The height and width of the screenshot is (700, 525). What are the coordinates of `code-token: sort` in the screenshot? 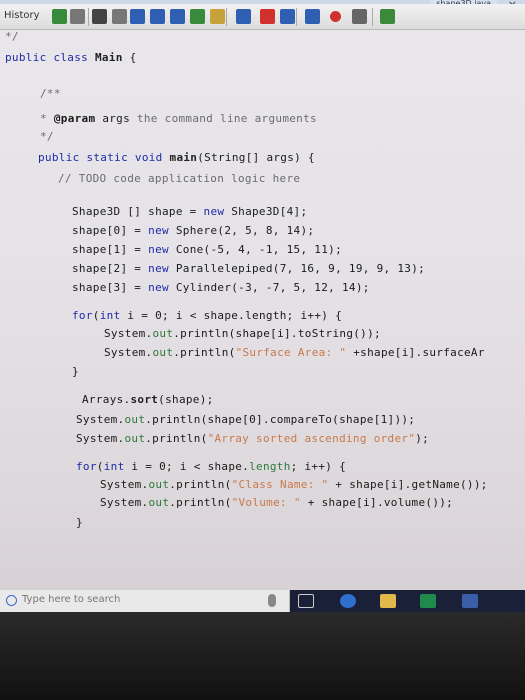 It's located at (144, 399).